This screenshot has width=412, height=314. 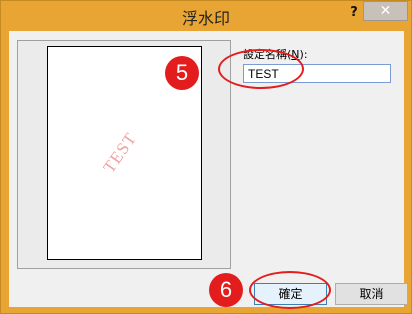 What do you see at coordinates (371, 294) in the screenshot?
I see `cancel-button: 取消` at bounding box center [371, 294].